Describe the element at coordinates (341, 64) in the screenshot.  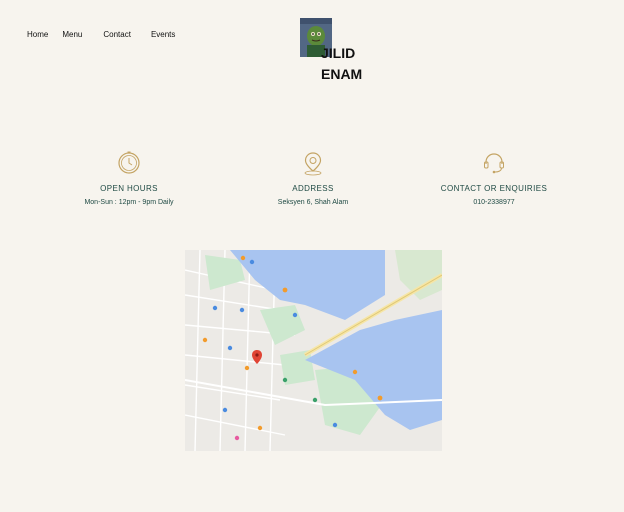
I see `site-logo-text: JILID ENAM` at that location.